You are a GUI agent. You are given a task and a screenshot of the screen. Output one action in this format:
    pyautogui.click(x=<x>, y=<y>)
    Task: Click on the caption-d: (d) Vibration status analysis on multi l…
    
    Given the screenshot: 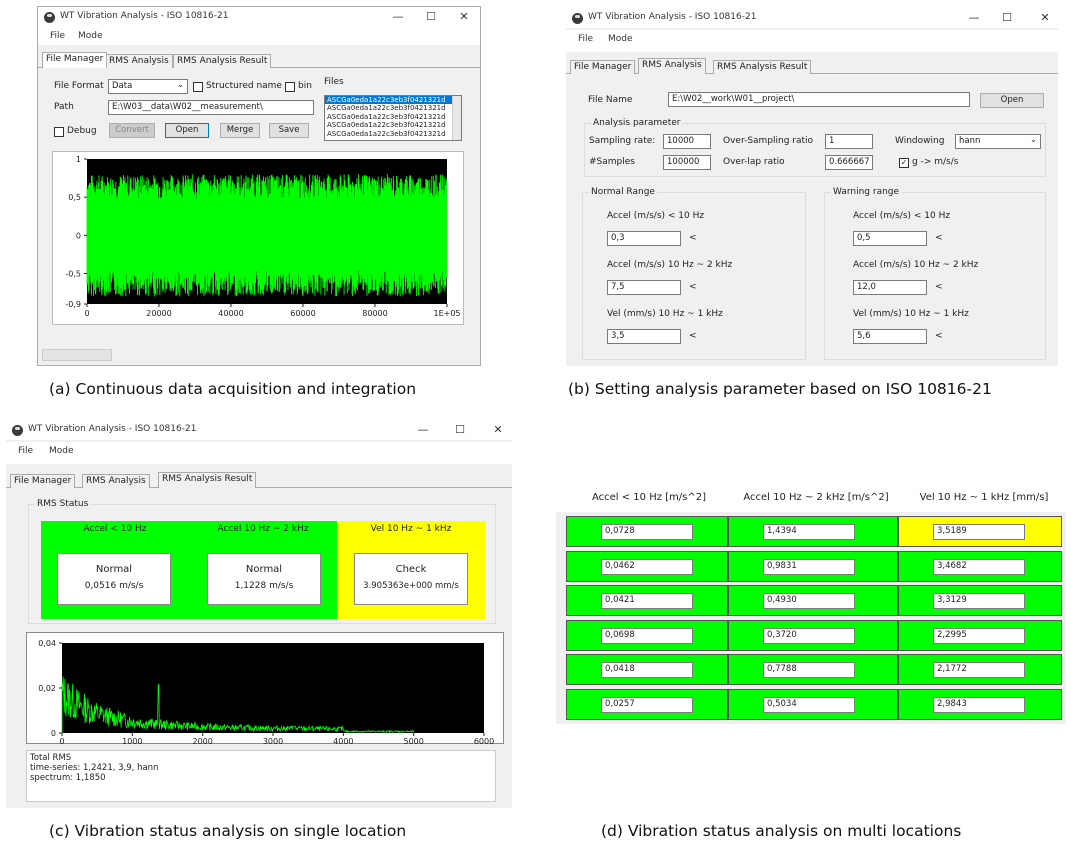 What is the action you would take?
    pyautogui.click(x=781, y=831)
    